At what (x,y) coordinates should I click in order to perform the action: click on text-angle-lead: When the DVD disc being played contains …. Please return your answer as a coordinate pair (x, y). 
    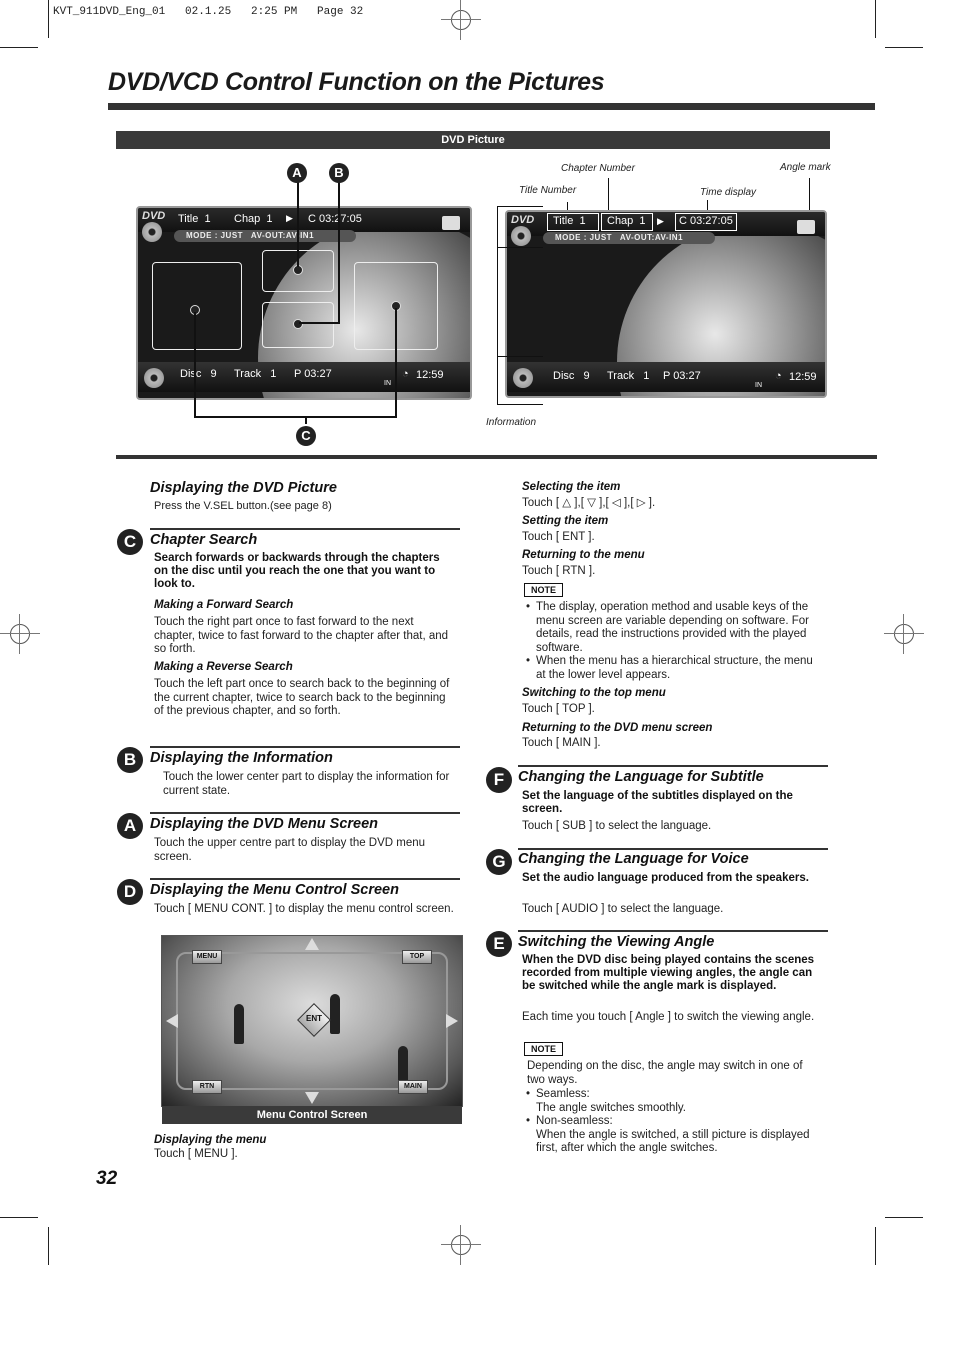
    Looking at the image, I should click on (668, 973).